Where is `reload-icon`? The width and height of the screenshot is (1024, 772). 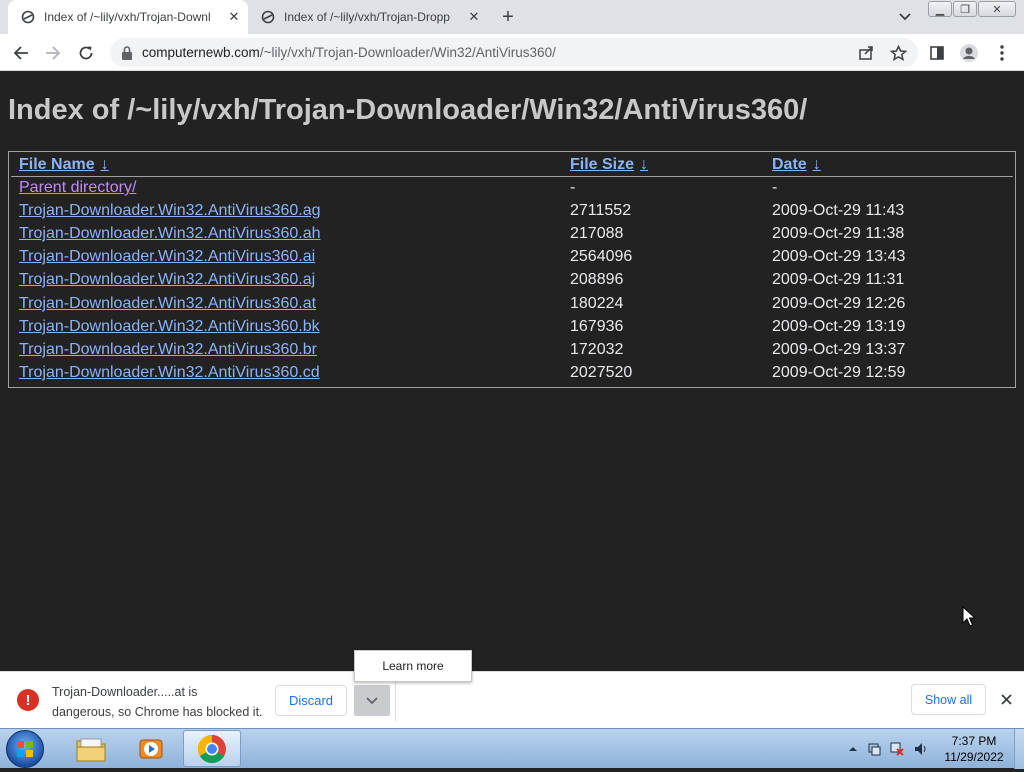
reload-icon is located at coordinates (86, 53).